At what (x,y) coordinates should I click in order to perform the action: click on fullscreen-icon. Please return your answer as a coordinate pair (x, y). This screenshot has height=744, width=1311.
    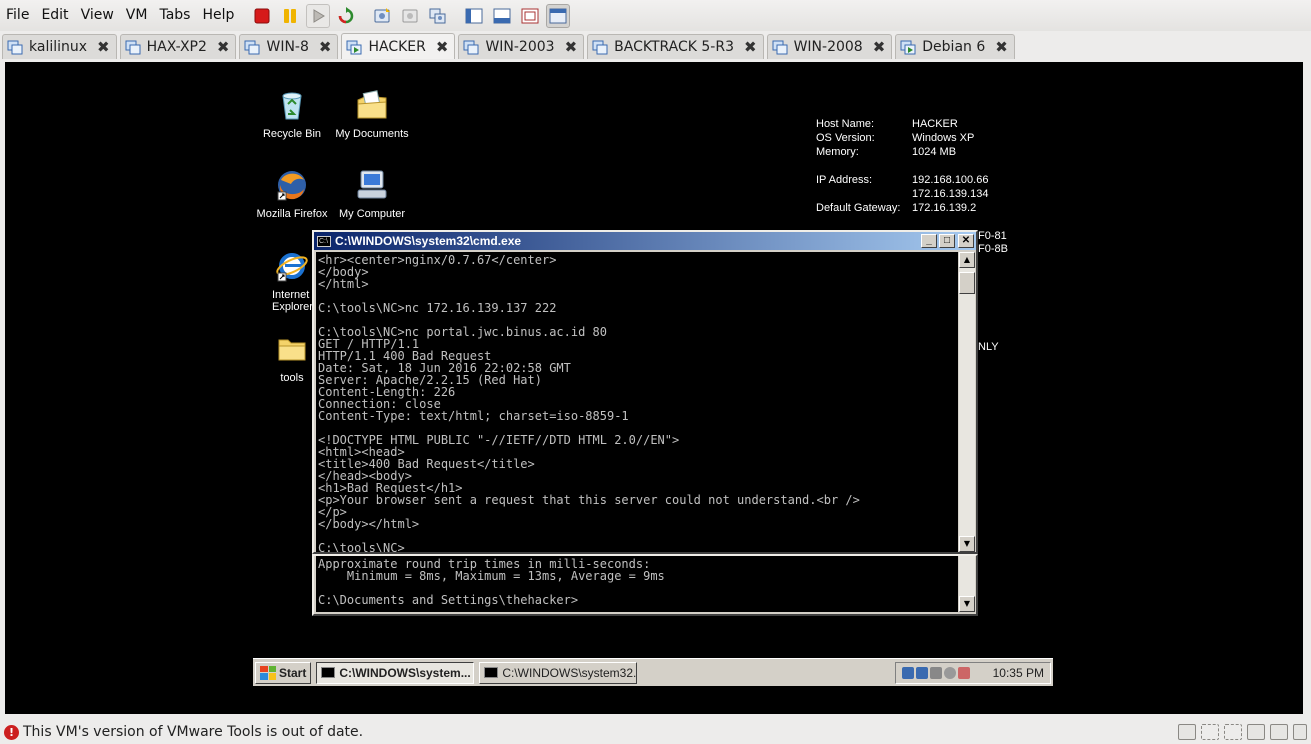
    Looking at the image, I should click on (530, 16).